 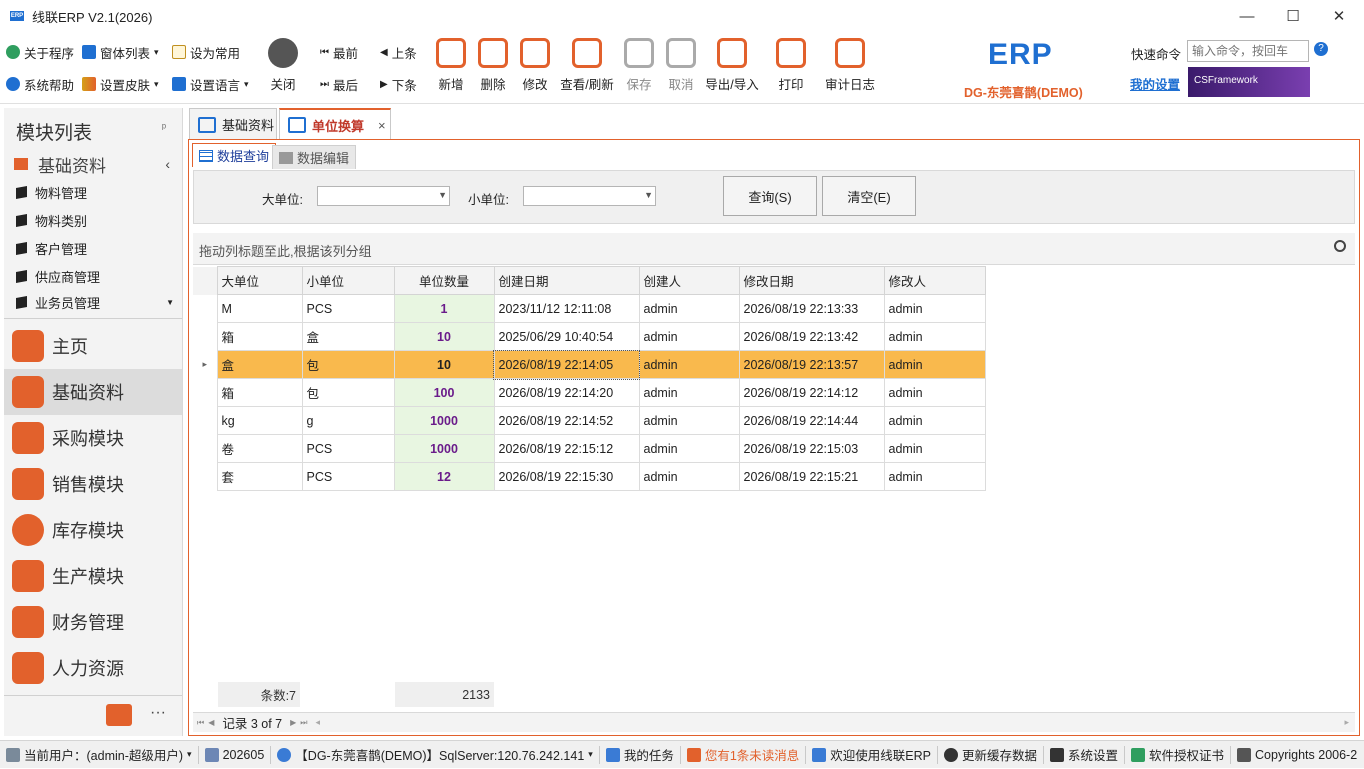 What do you see at coordinates (213, 722) in the screenshot?
I see `nav-prev-icon: ◀` at bounding box center [213, 722].